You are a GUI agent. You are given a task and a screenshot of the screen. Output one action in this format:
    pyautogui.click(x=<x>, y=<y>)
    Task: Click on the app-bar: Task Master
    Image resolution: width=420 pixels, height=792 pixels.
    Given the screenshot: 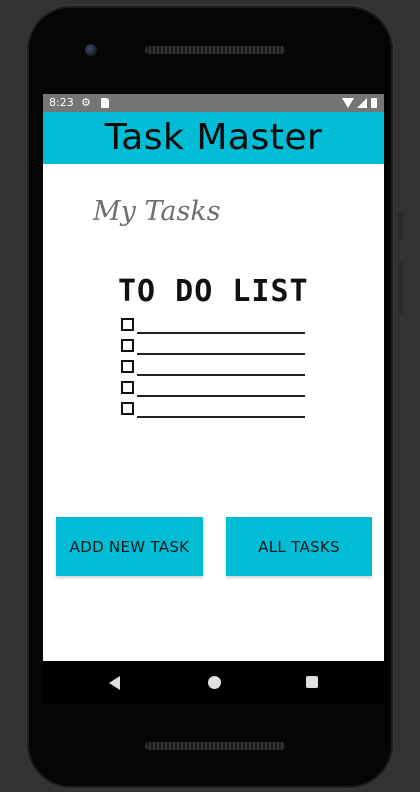 What is the action you would take?
    pyautogui.click(x=213, y=138)
    